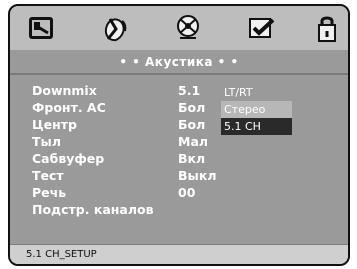  I want to click on film-icon, so click(41, 28).